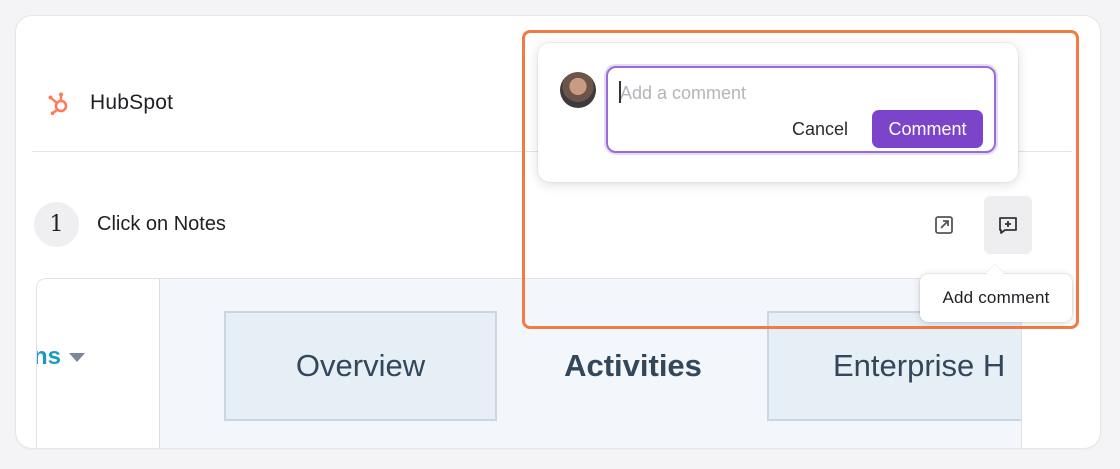 The height and width of the screenshot is (469, 1120). I want to click on add-comment-icon, so click(1008, 225).